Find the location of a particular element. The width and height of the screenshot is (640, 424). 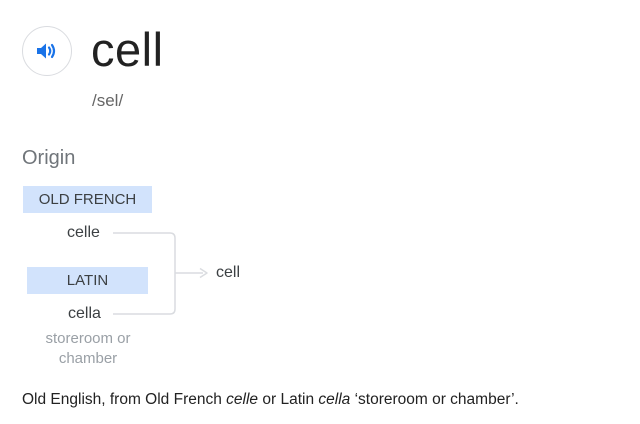

summary-word-old-french: celle is located at coordinates (242, 399).